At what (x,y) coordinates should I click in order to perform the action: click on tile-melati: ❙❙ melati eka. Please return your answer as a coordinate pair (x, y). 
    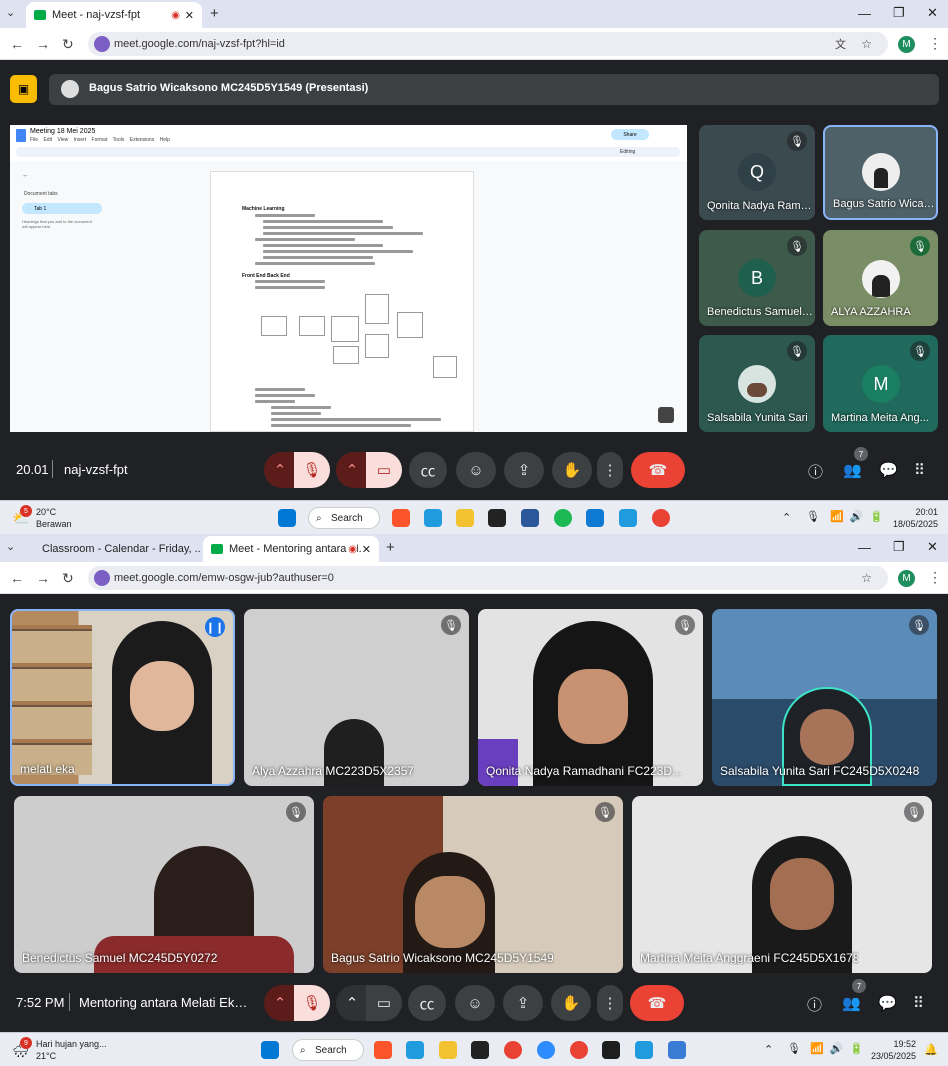
    Looking at the image, I should click on (122, 697).